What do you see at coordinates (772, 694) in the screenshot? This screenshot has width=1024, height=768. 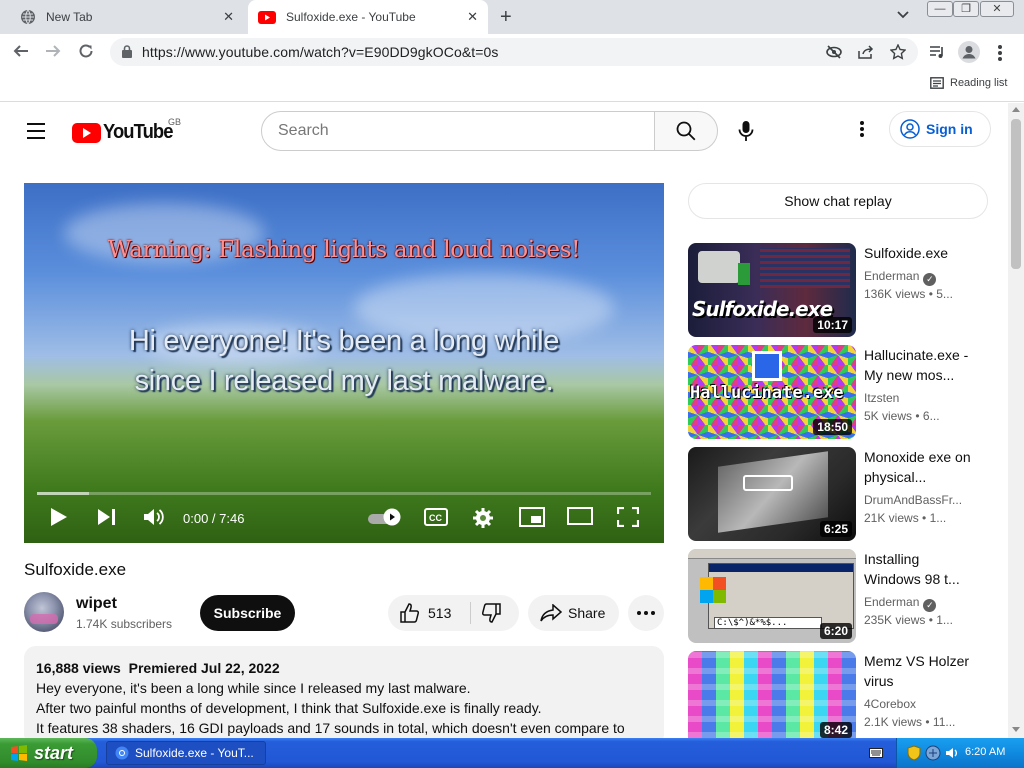 I see `video-thumbnail: 8:42` at bounding box center [772, 694].